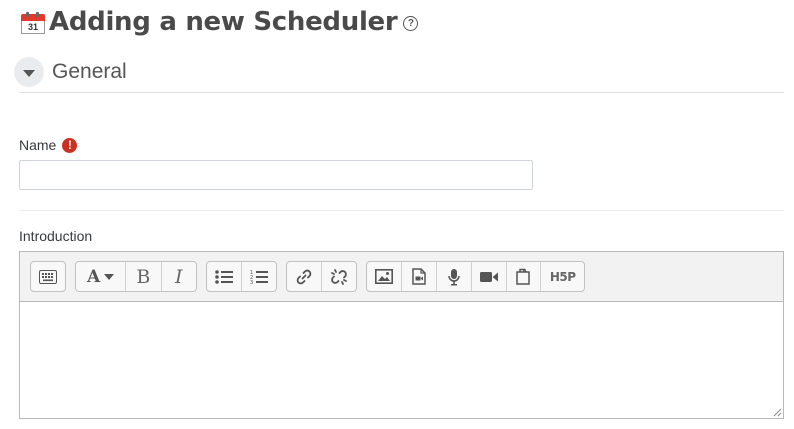 This screenshot has height=429, width=794. What do you see at coordinates (418, 276) in the screenshot?
I see `media-icon` at bounding box center [418, 276].